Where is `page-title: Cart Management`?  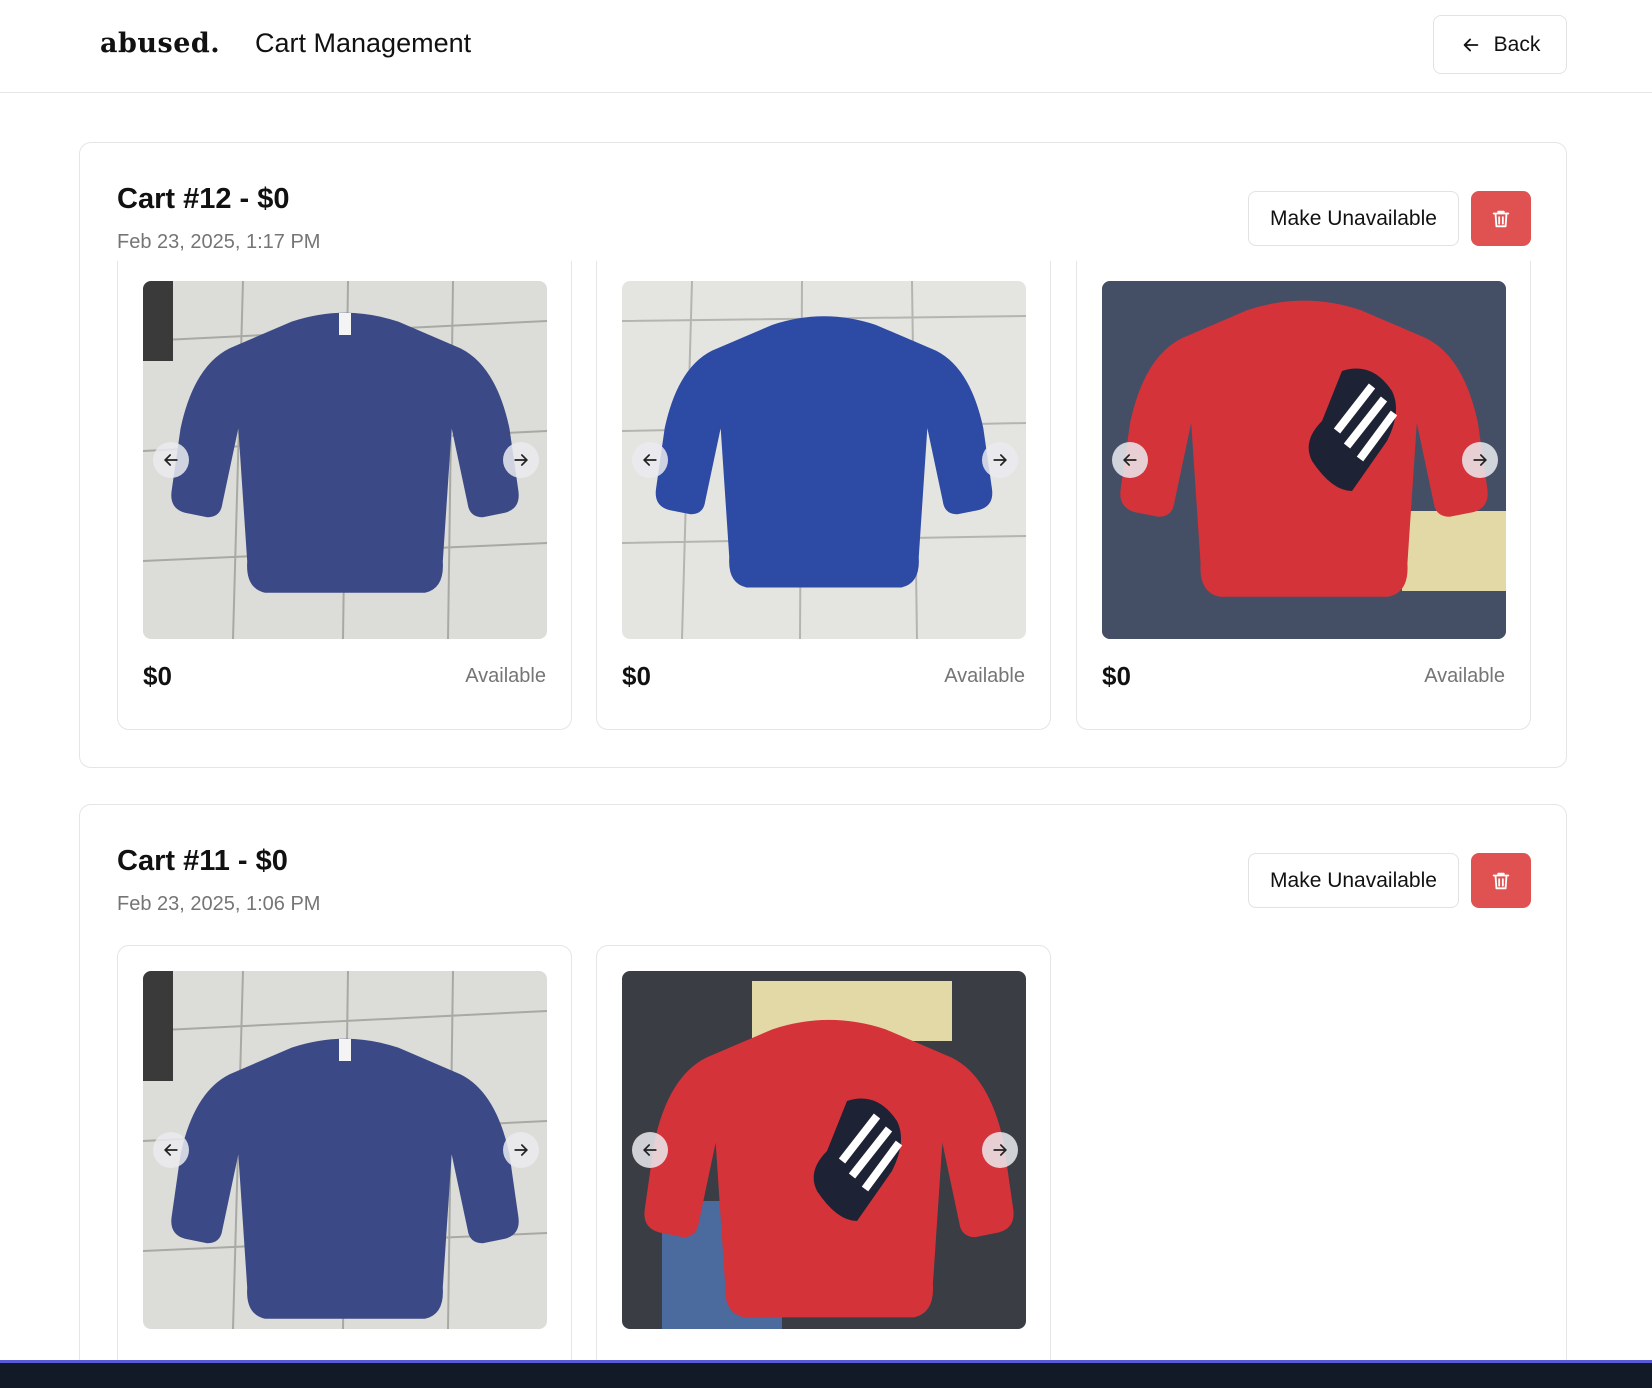
page-title: Cart Management is located at coordinates (363, 43).